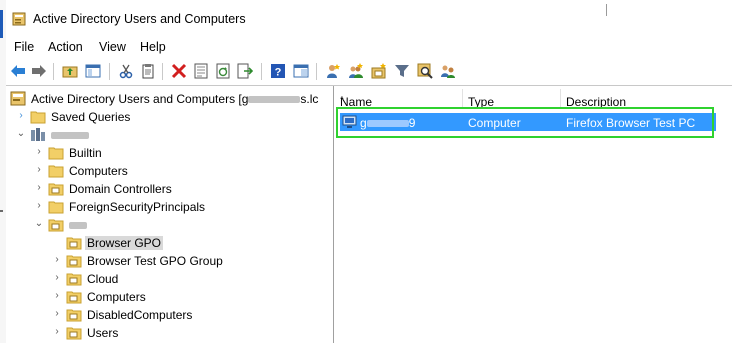  I want to click on properties-button, so click(201, 71).